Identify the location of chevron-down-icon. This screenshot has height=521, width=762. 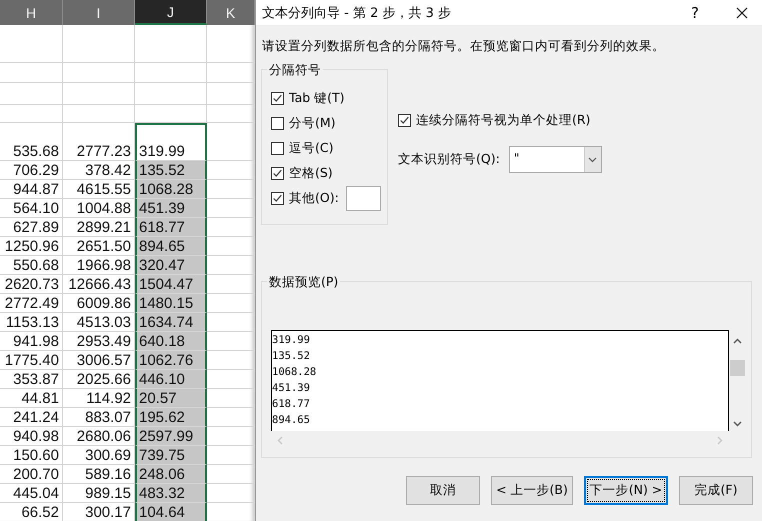
(593, 159).